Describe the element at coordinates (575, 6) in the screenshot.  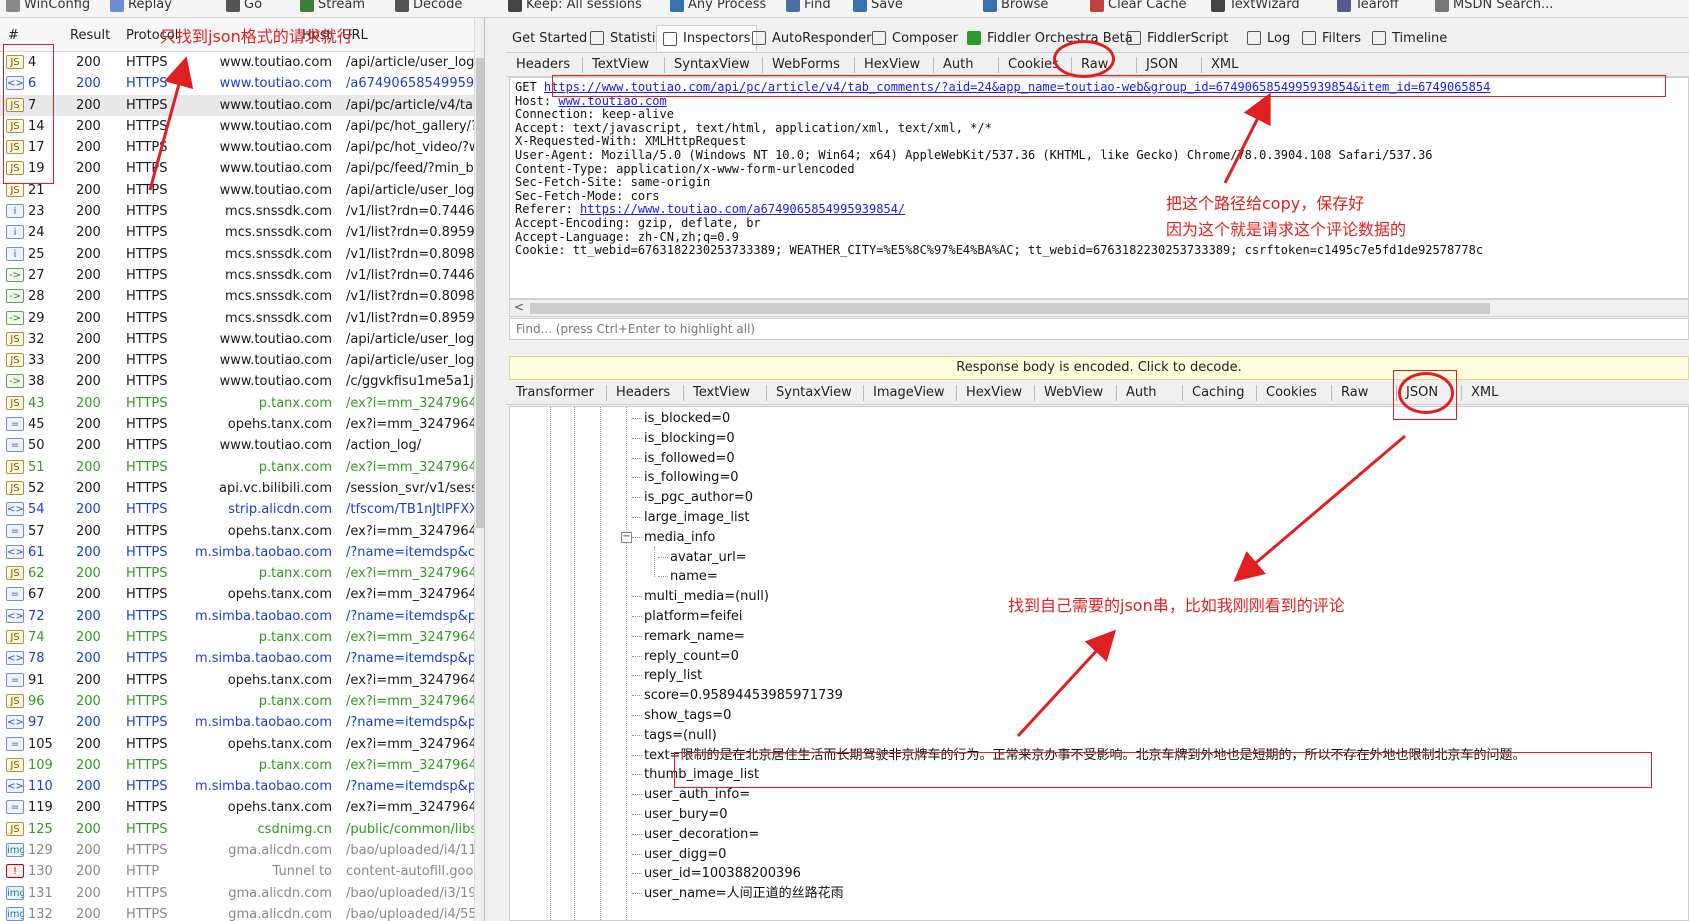
I see `toolbar-item: Keep: All sessions` at that location.